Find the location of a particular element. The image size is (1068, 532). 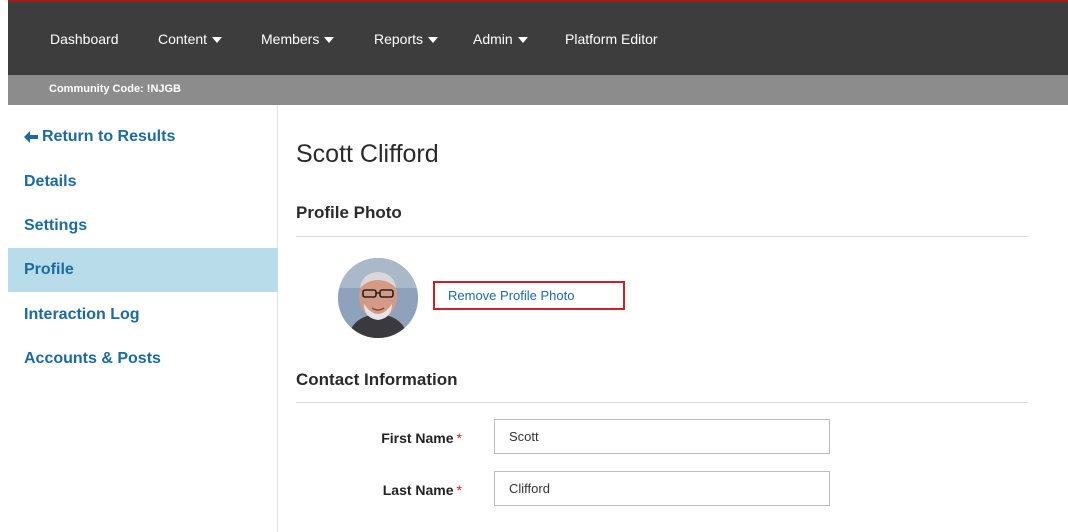

sidebar-item-return-to-results: Return to Results is located at coordinates (143, 137).